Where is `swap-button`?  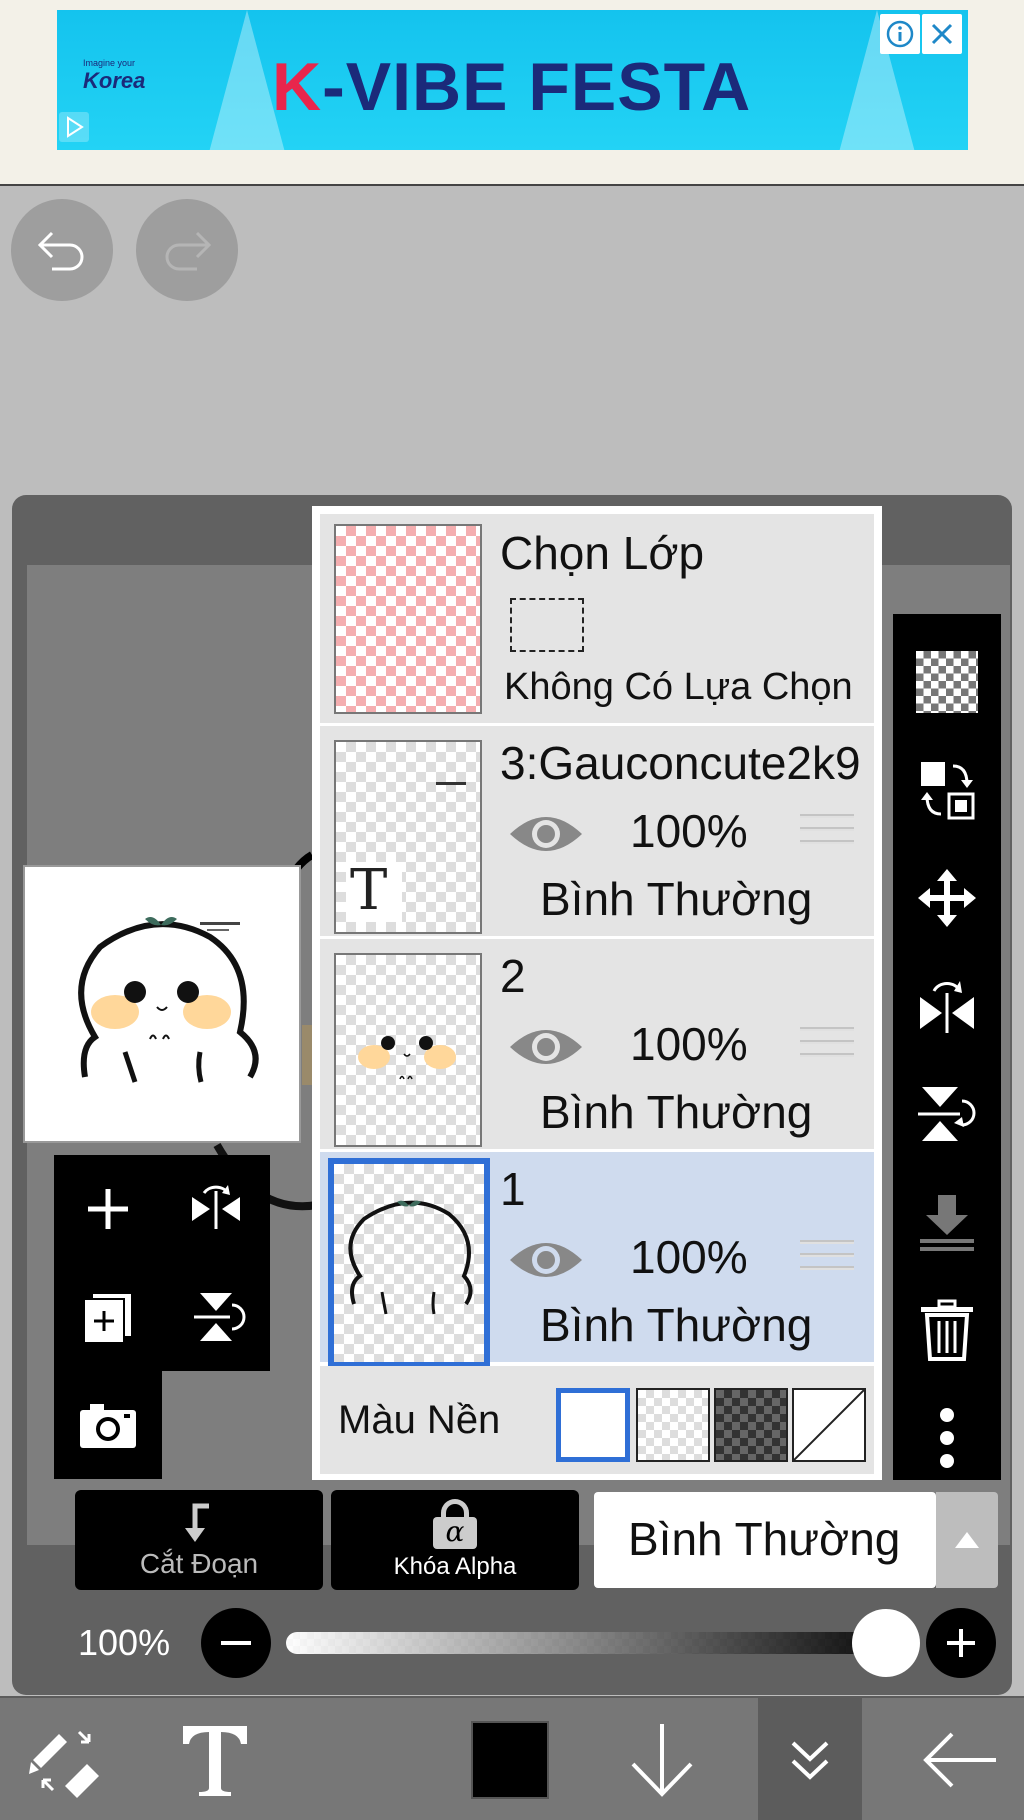
swap-button is located at coordinates (947, 790).